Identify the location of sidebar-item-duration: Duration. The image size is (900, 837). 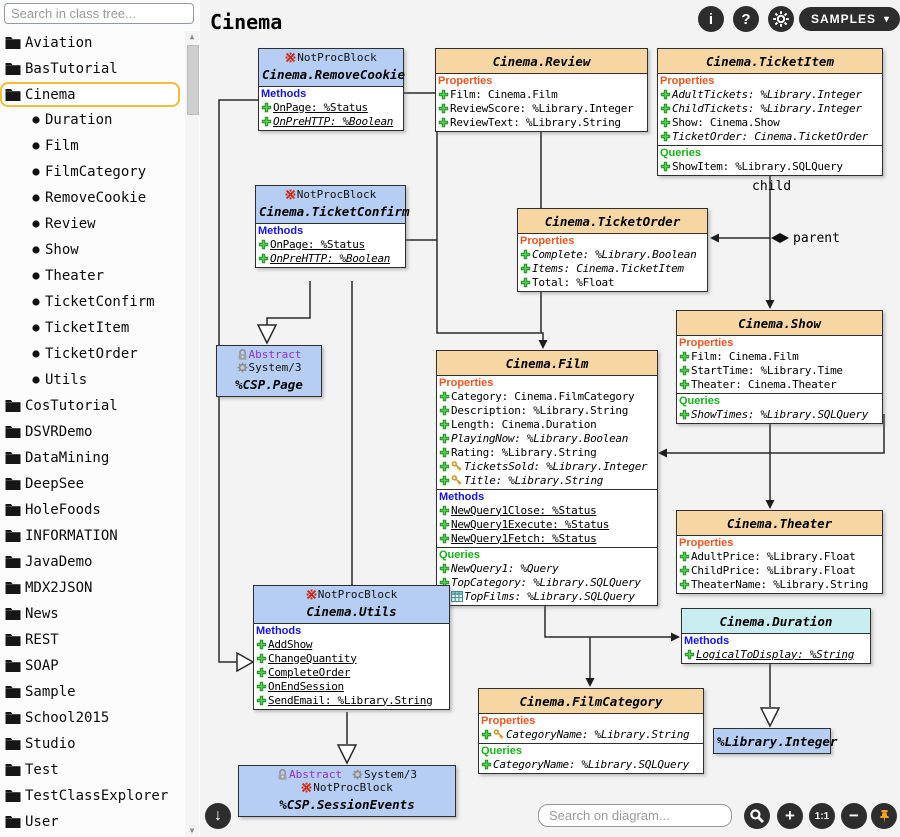
(92, 120).